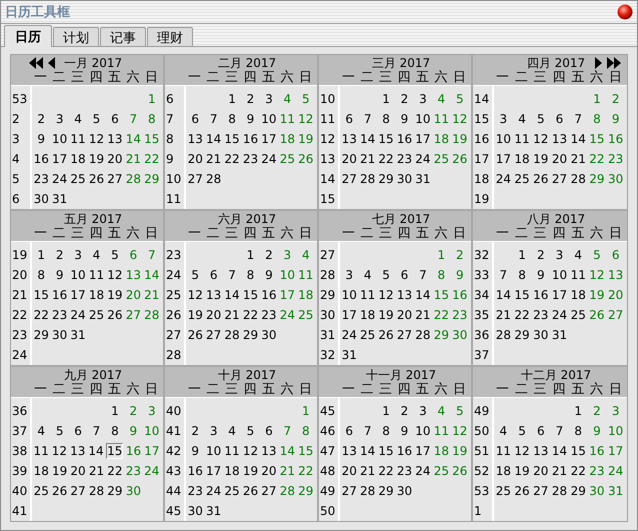 The height and width of the screenshot is (531, 638). Describe the element at coordinates (28, 36) in the screenshot. I see `tab: 日历` at that location.